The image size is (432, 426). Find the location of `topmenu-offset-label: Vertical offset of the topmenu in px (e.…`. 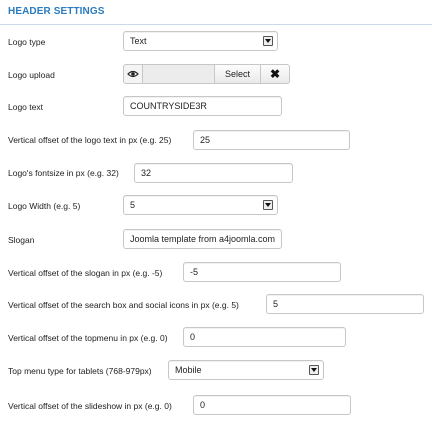

topmenu-offset-label: Vertical offset of the topmenu in px (e.… is located at coordinates (88, 338).